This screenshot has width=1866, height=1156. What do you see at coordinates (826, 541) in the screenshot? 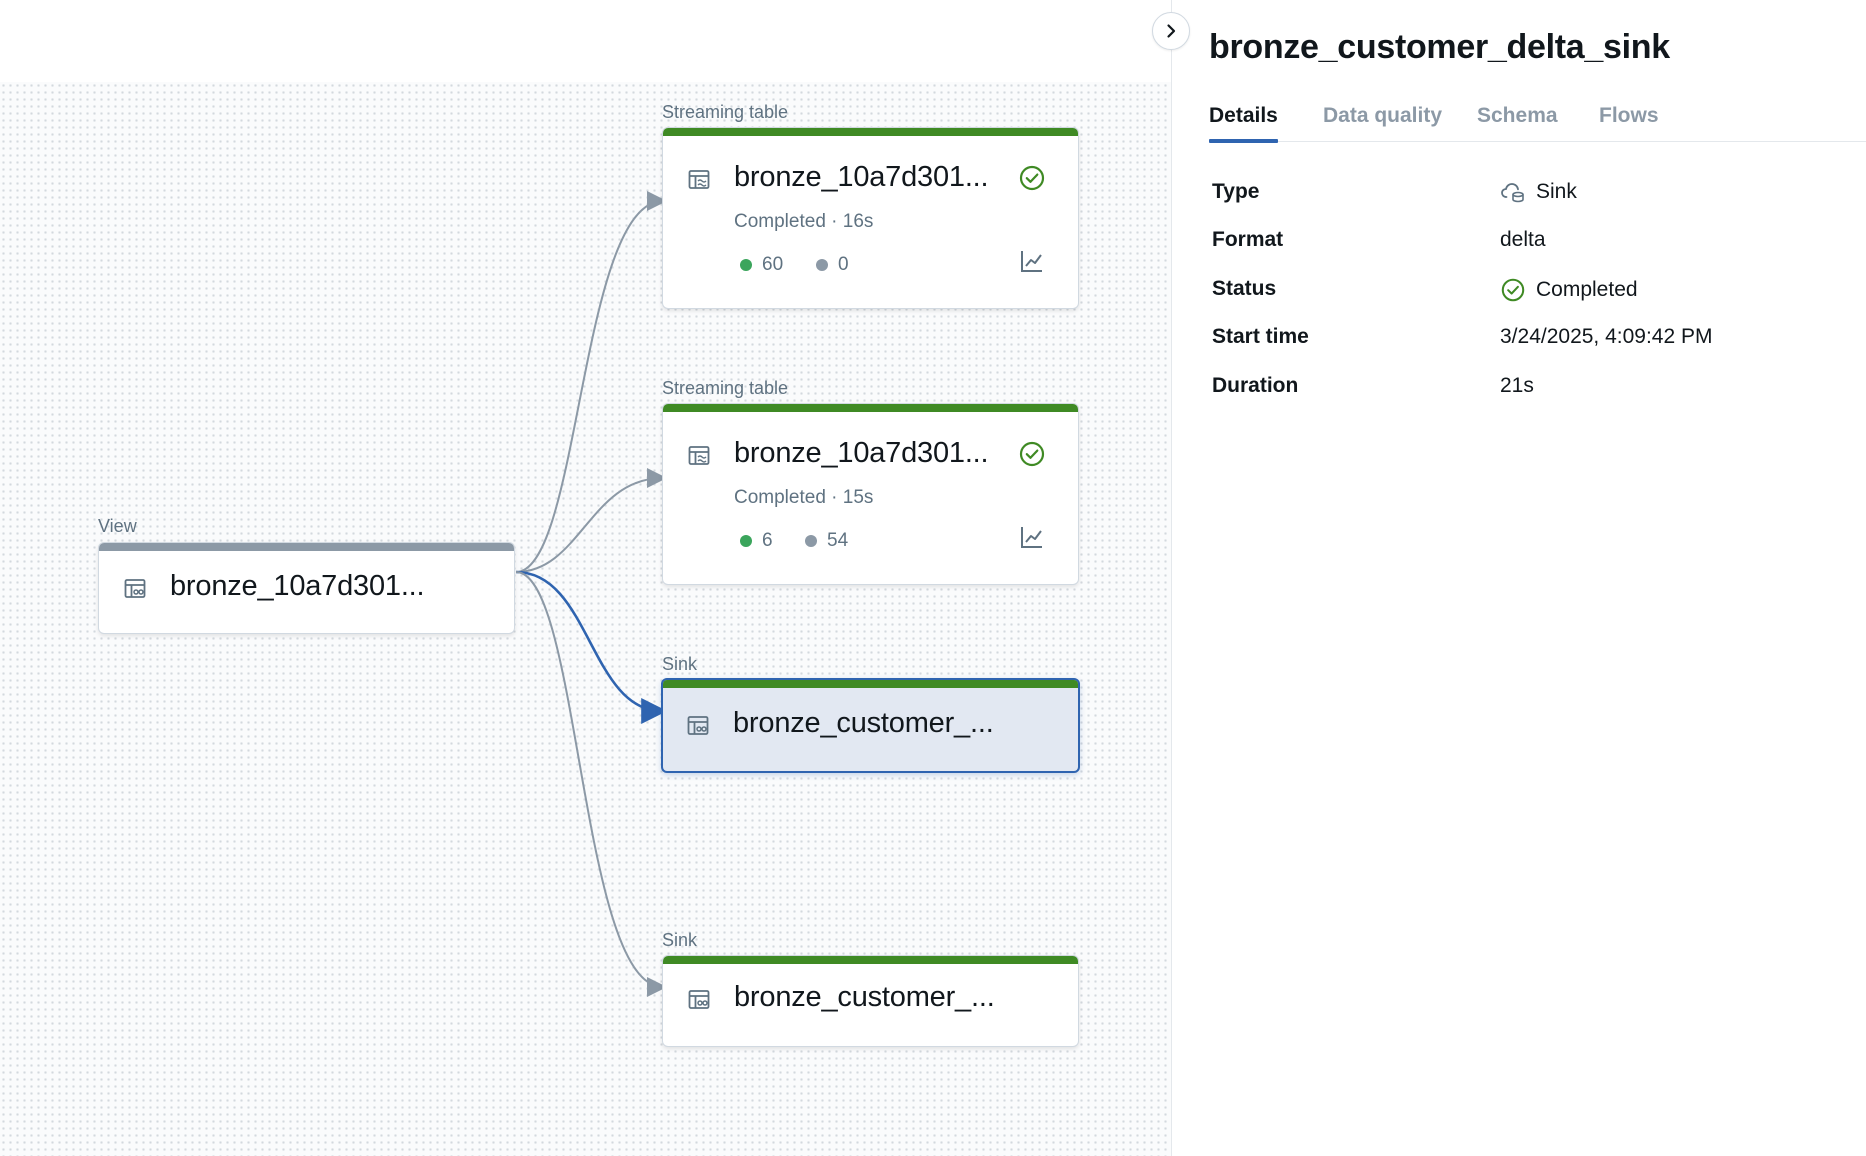
I see `dropped-rows-metric: 54` at bounding box center [826, 541].